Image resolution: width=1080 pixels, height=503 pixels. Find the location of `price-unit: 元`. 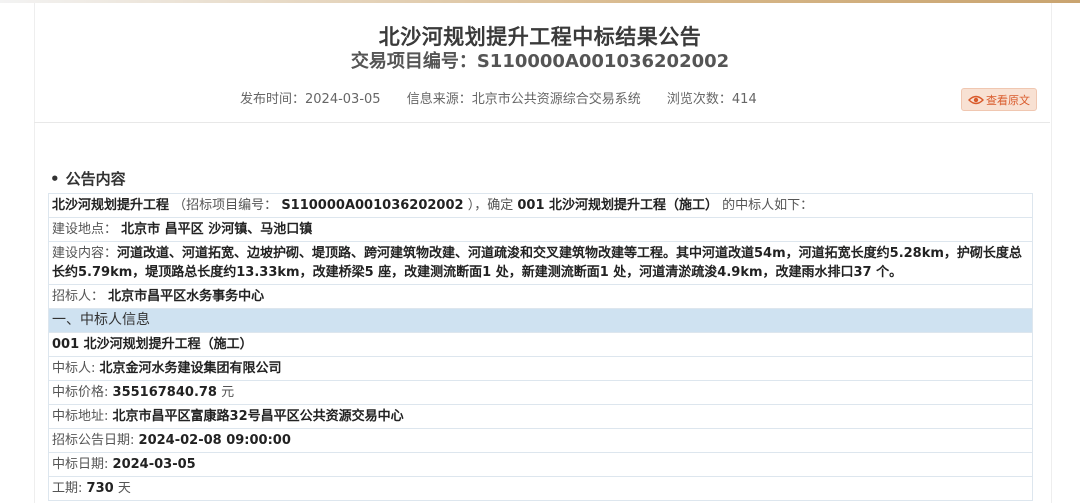

price-unit: 元 is located at coordinates (228, 392).